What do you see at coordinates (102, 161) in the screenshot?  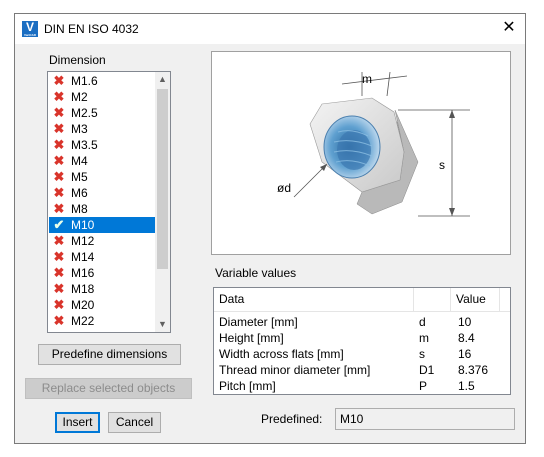 I see `list-item: ✖ M4` at bounding box center [102, 161].